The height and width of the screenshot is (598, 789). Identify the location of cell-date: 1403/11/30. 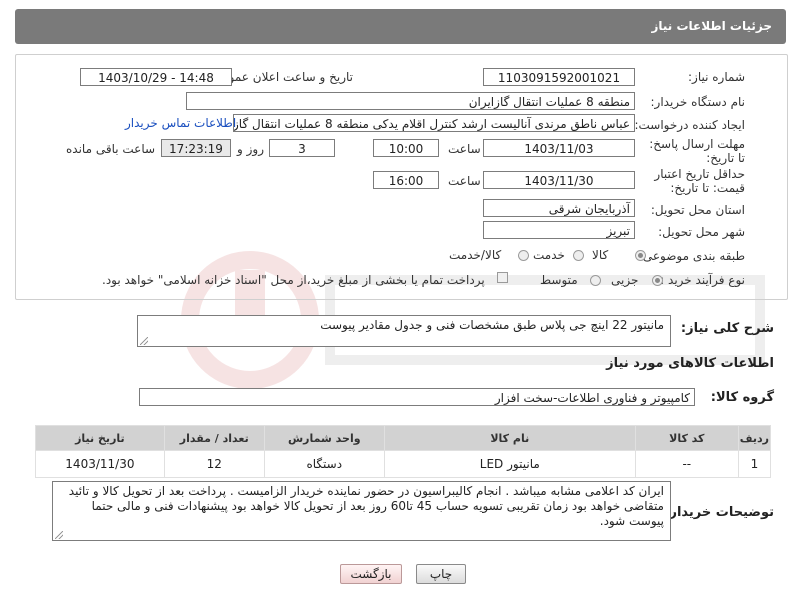
(100, 464).